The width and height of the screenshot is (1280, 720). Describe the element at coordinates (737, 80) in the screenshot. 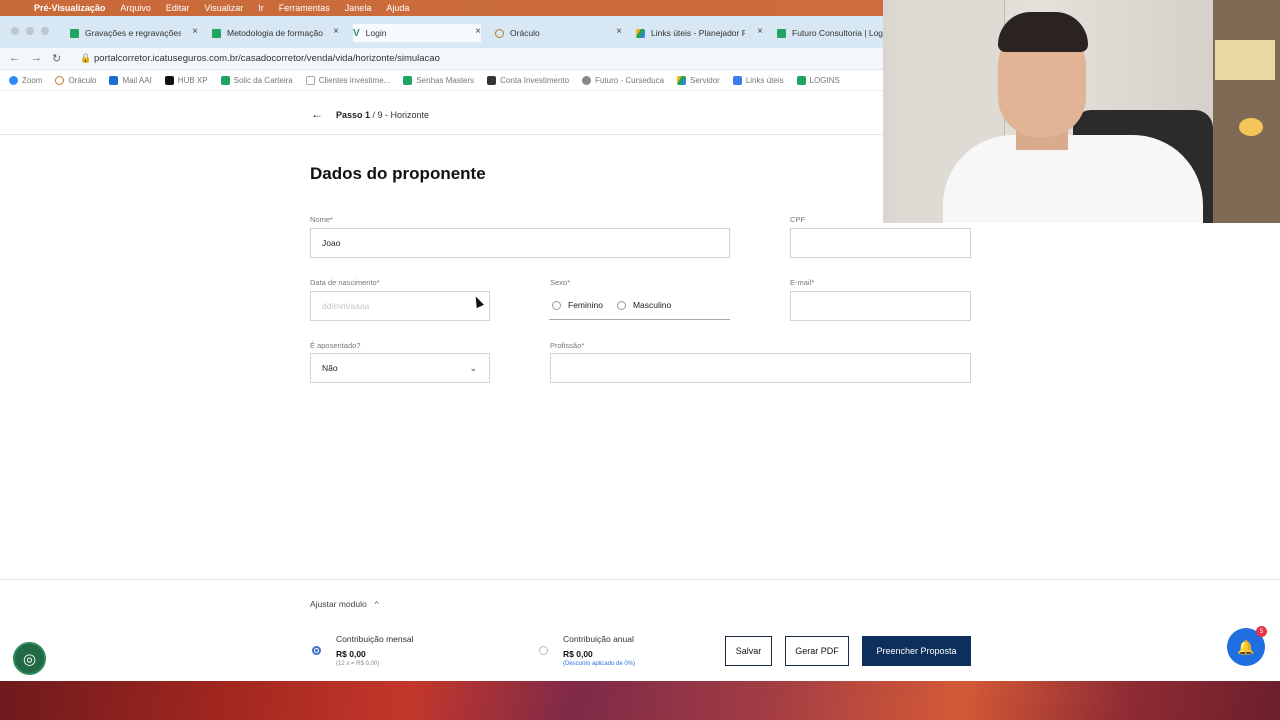

I see `docs-icon` at that location.